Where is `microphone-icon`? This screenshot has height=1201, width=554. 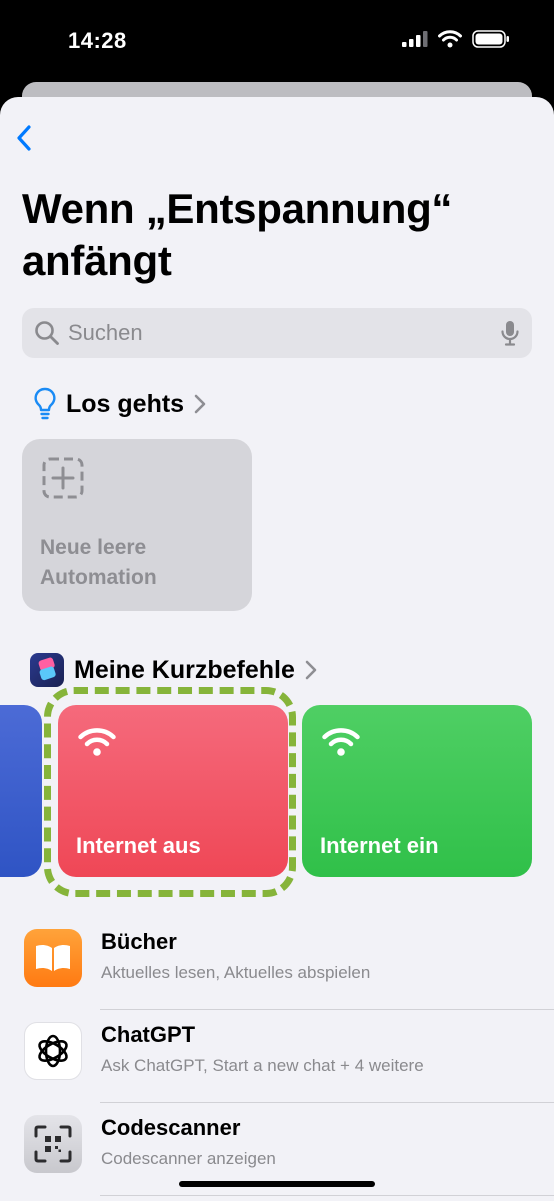 microphone-icon is located at coordinates (510, 333).